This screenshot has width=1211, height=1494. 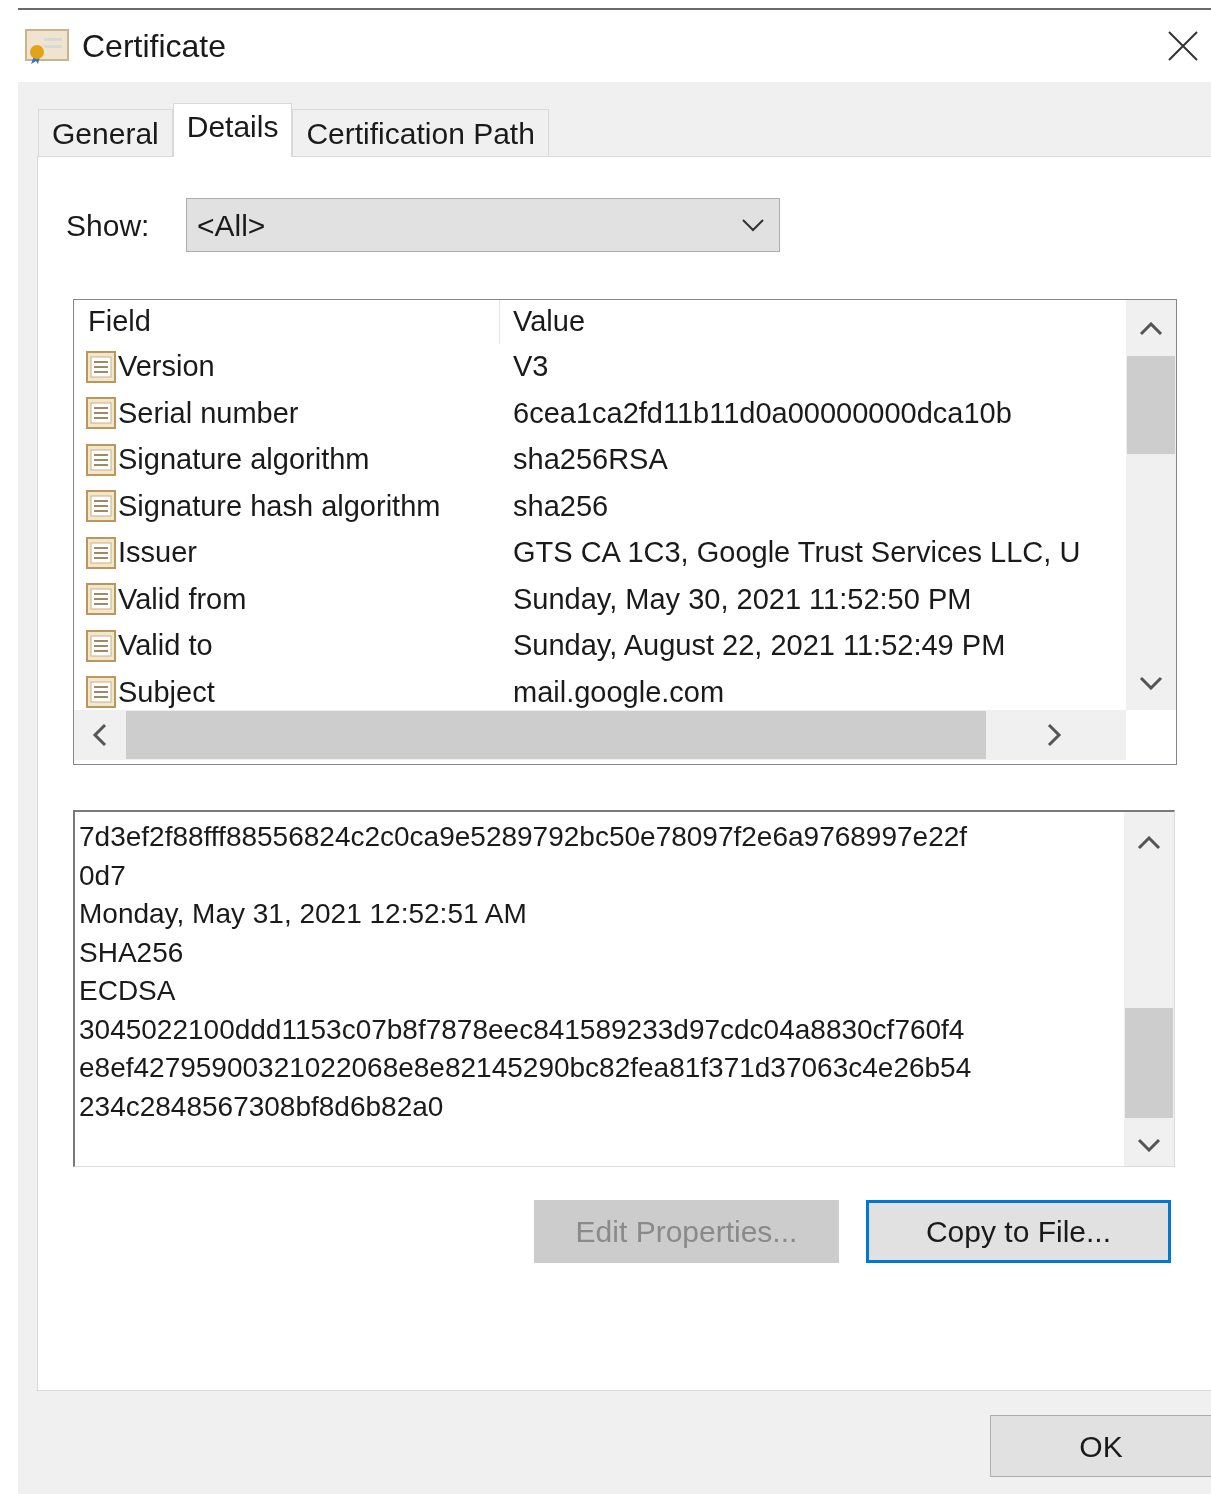 I want to click on chevron-right-icon, so click(x=1054, y=735).